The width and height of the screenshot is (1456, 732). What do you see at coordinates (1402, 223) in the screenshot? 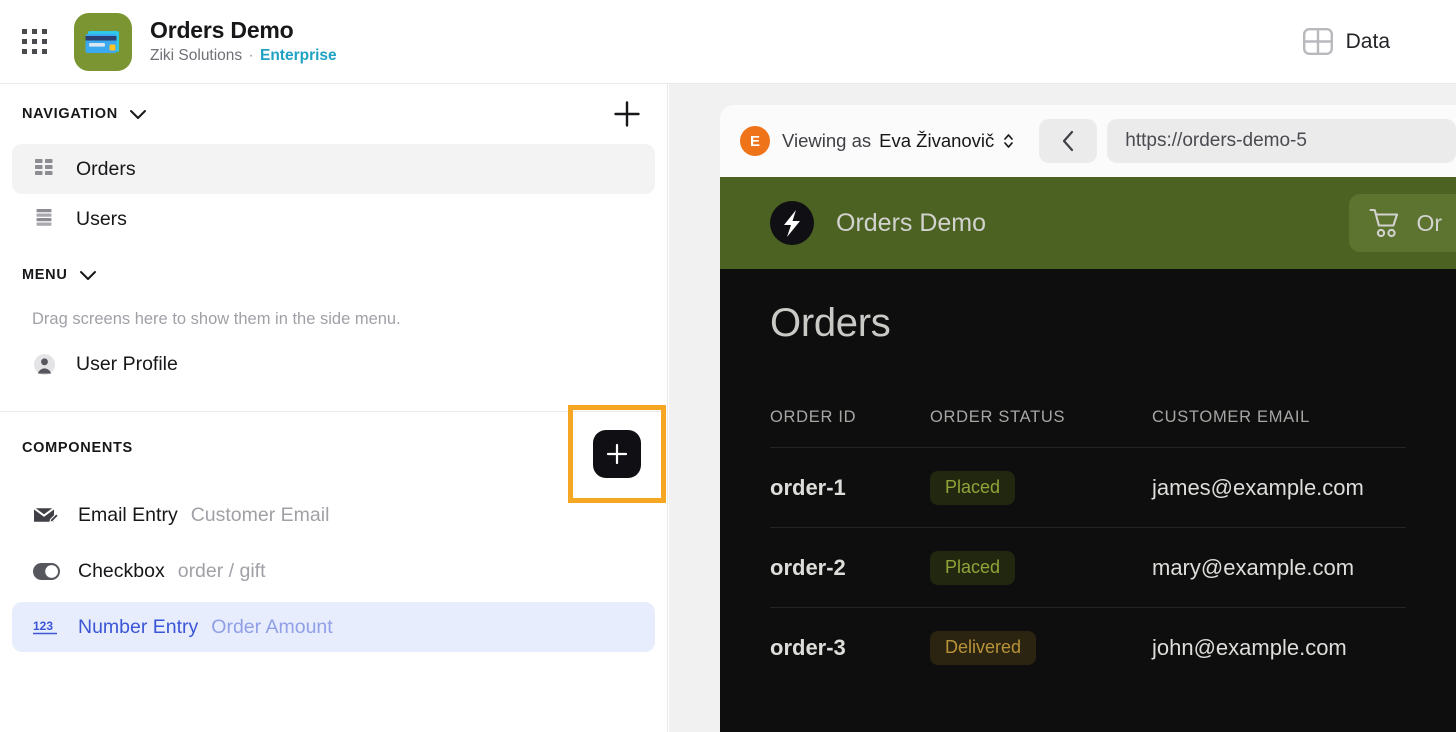
I see `cart-button: Or` at bounding box center [1402, 223].